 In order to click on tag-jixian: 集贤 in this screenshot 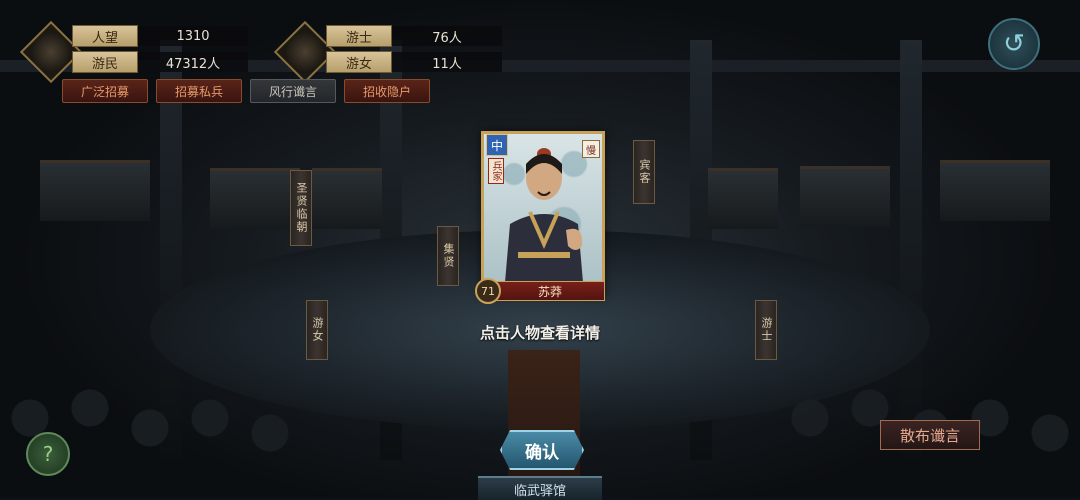, I will do `click(448, 256)`.